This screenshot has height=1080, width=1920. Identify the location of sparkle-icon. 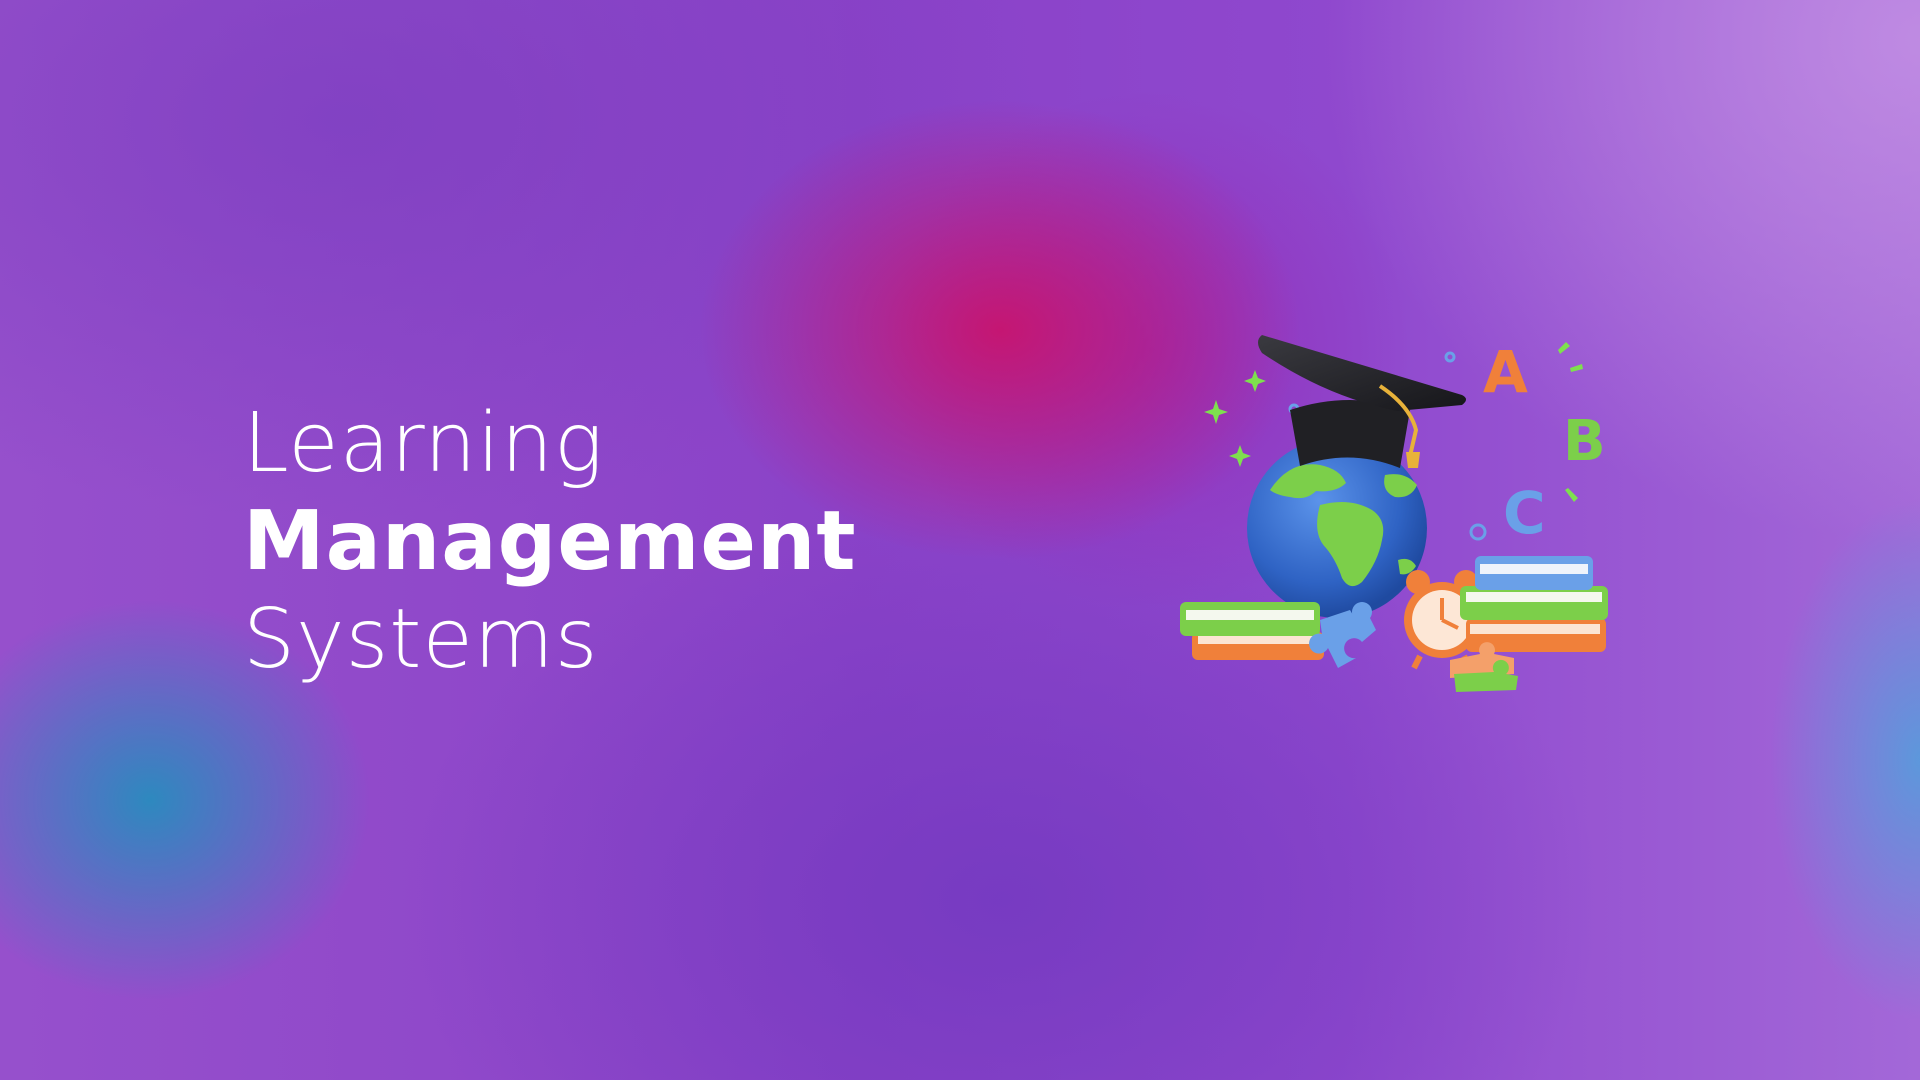
(1235, 418).